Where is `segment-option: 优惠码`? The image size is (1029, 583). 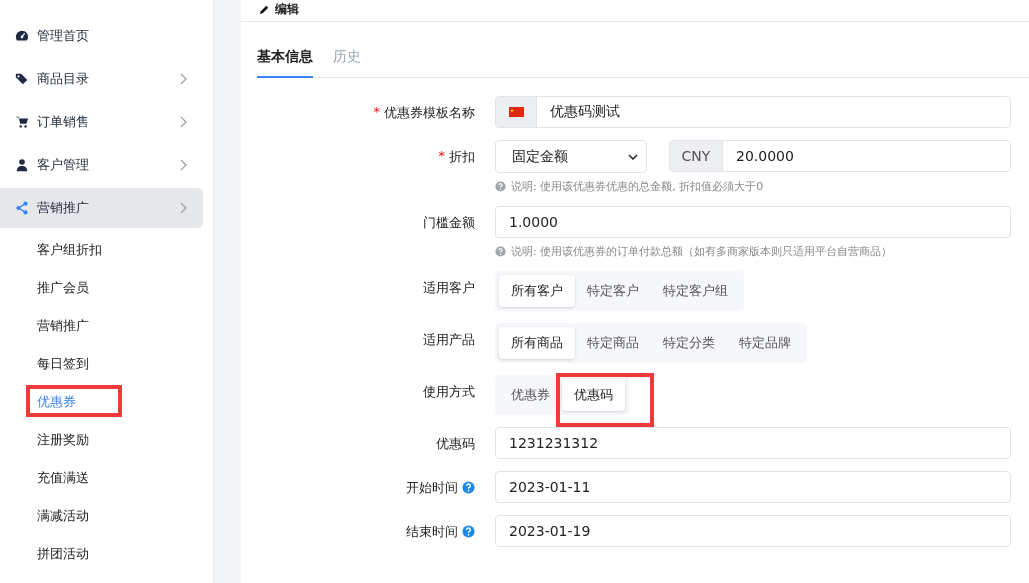 segment-option: 优惠码 is located at coordinates (593, 395).